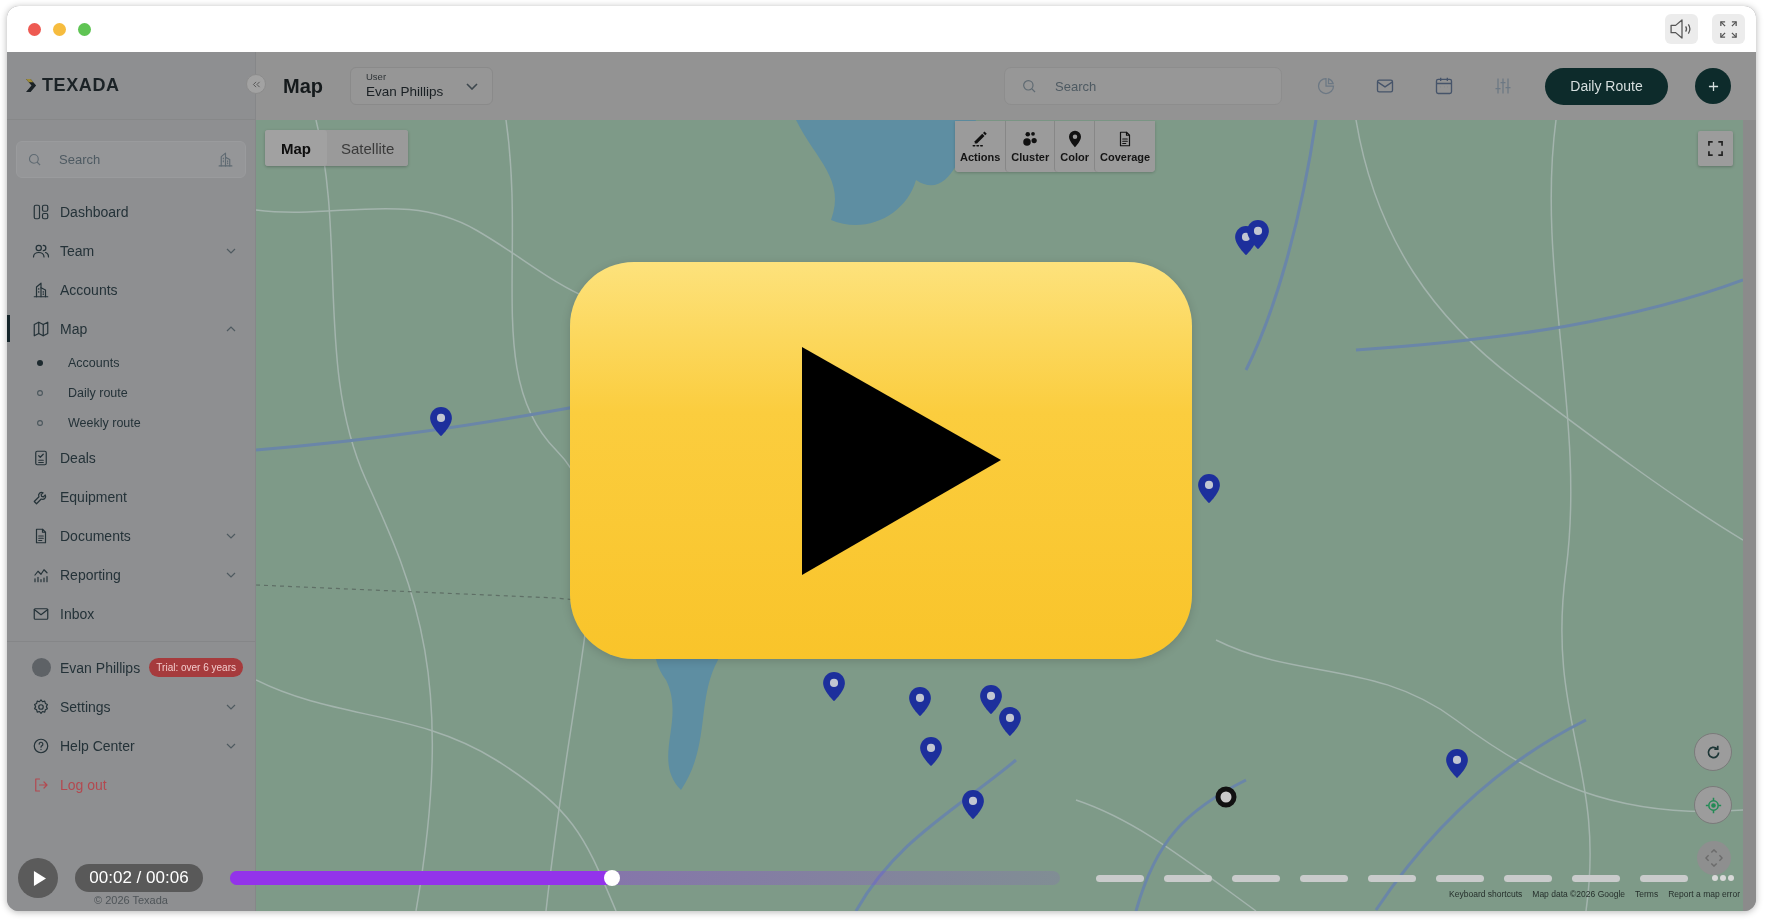 This screenshot has width=1767, height=924. I want to click on add-button, so click(1713, 86).